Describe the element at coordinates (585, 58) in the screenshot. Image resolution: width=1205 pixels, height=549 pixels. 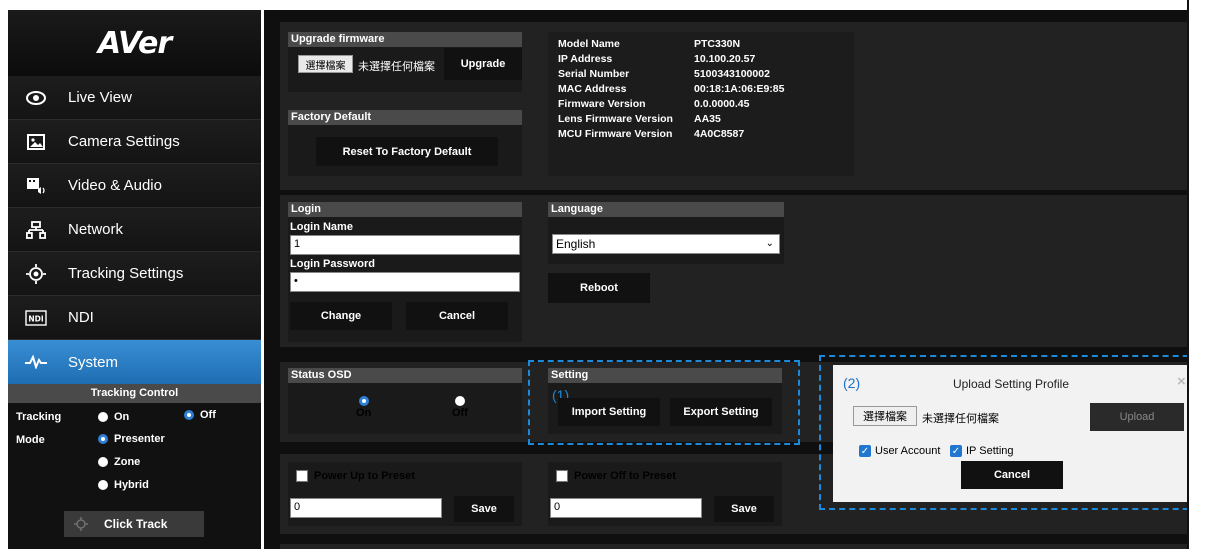
I see `info-key: IP Address` at that location.